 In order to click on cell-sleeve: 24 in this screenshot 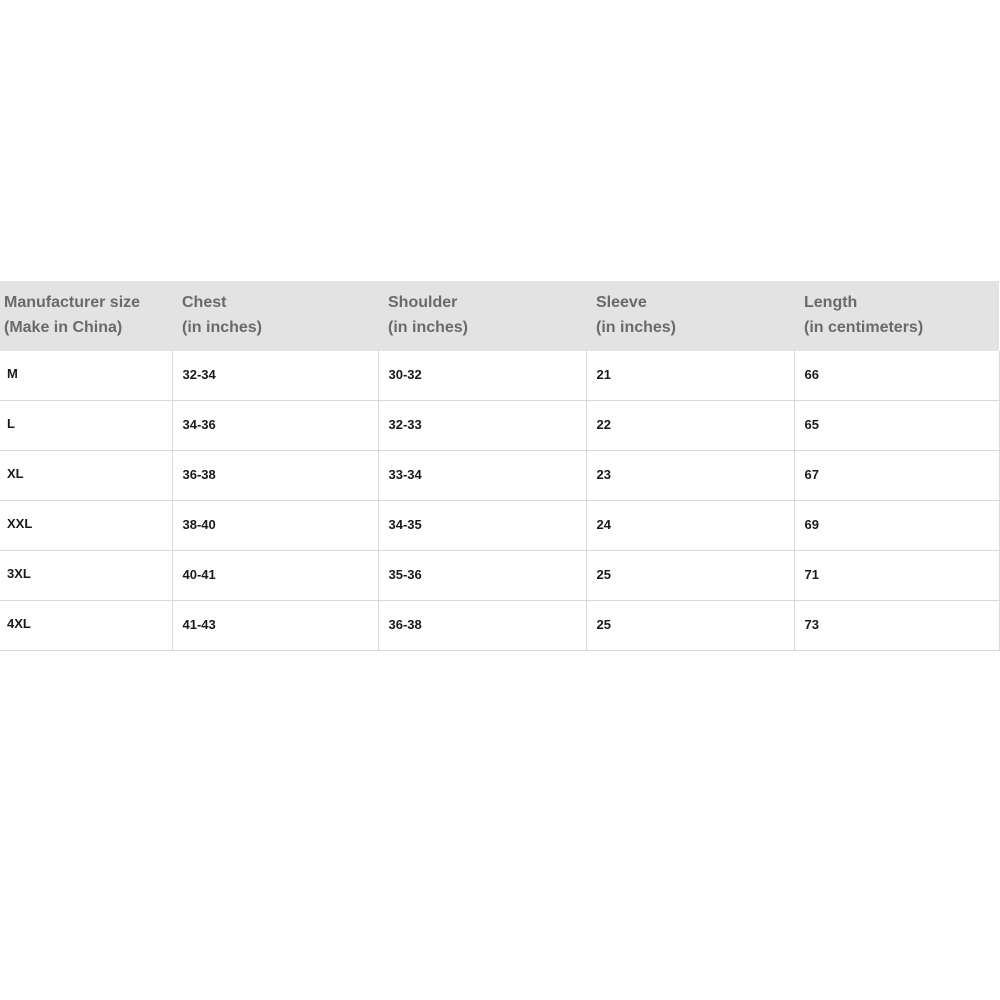, I will do `click(689, 525)`.